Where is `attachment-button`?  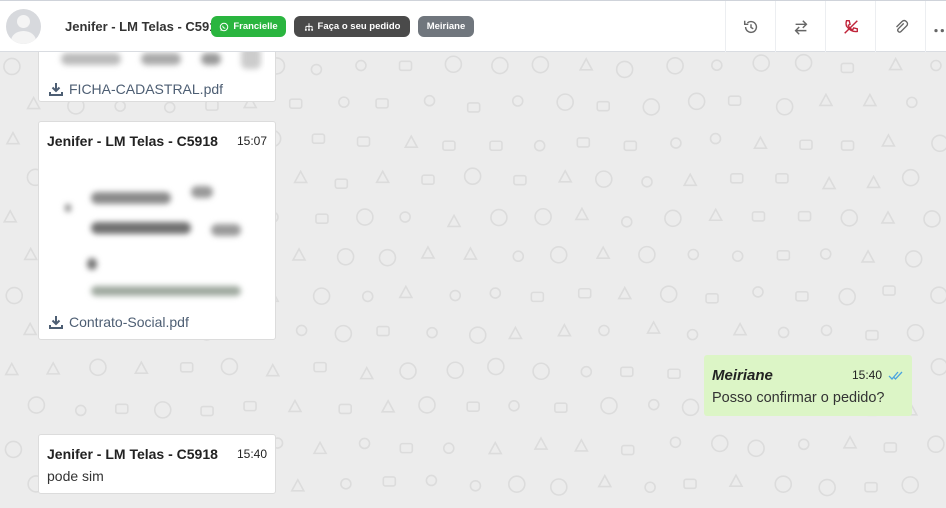 attachment-button is located at coordinates (900, 26).